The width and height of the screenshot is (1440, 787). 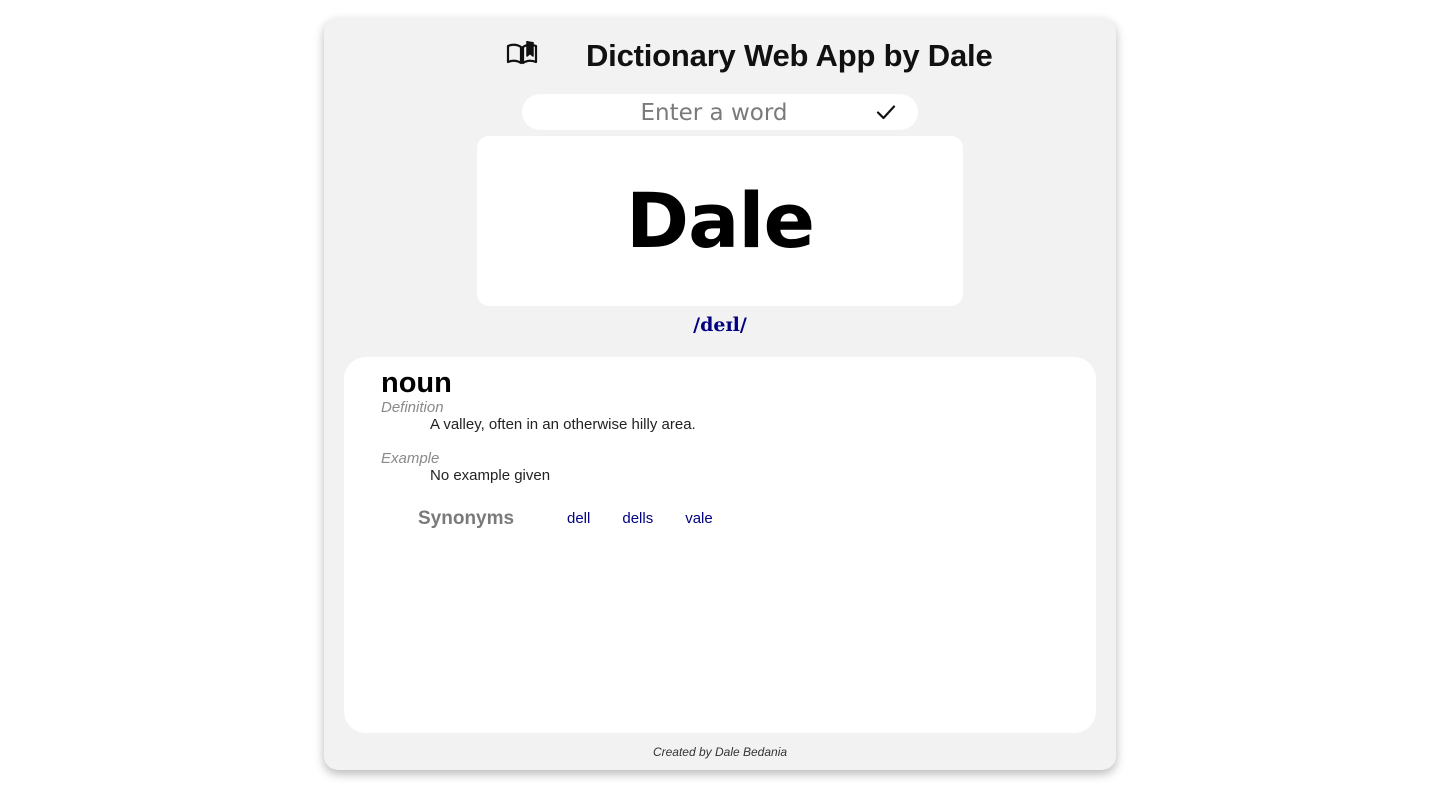 What do you see at coordinates (714, 113) in the screenshot?
I see `search-input` at bounding box center [714, 113].